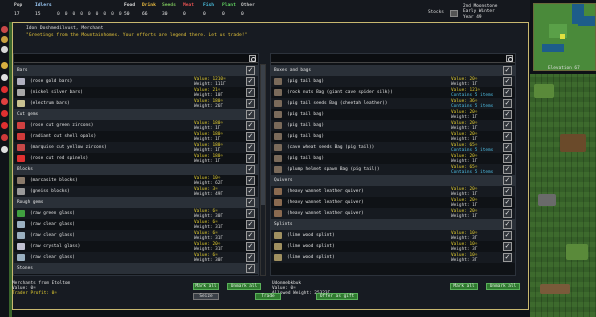  I want to click on goods-row: (rose gold bars) Value: 1210☼ Weight: 111Γ, so click(136, 81).